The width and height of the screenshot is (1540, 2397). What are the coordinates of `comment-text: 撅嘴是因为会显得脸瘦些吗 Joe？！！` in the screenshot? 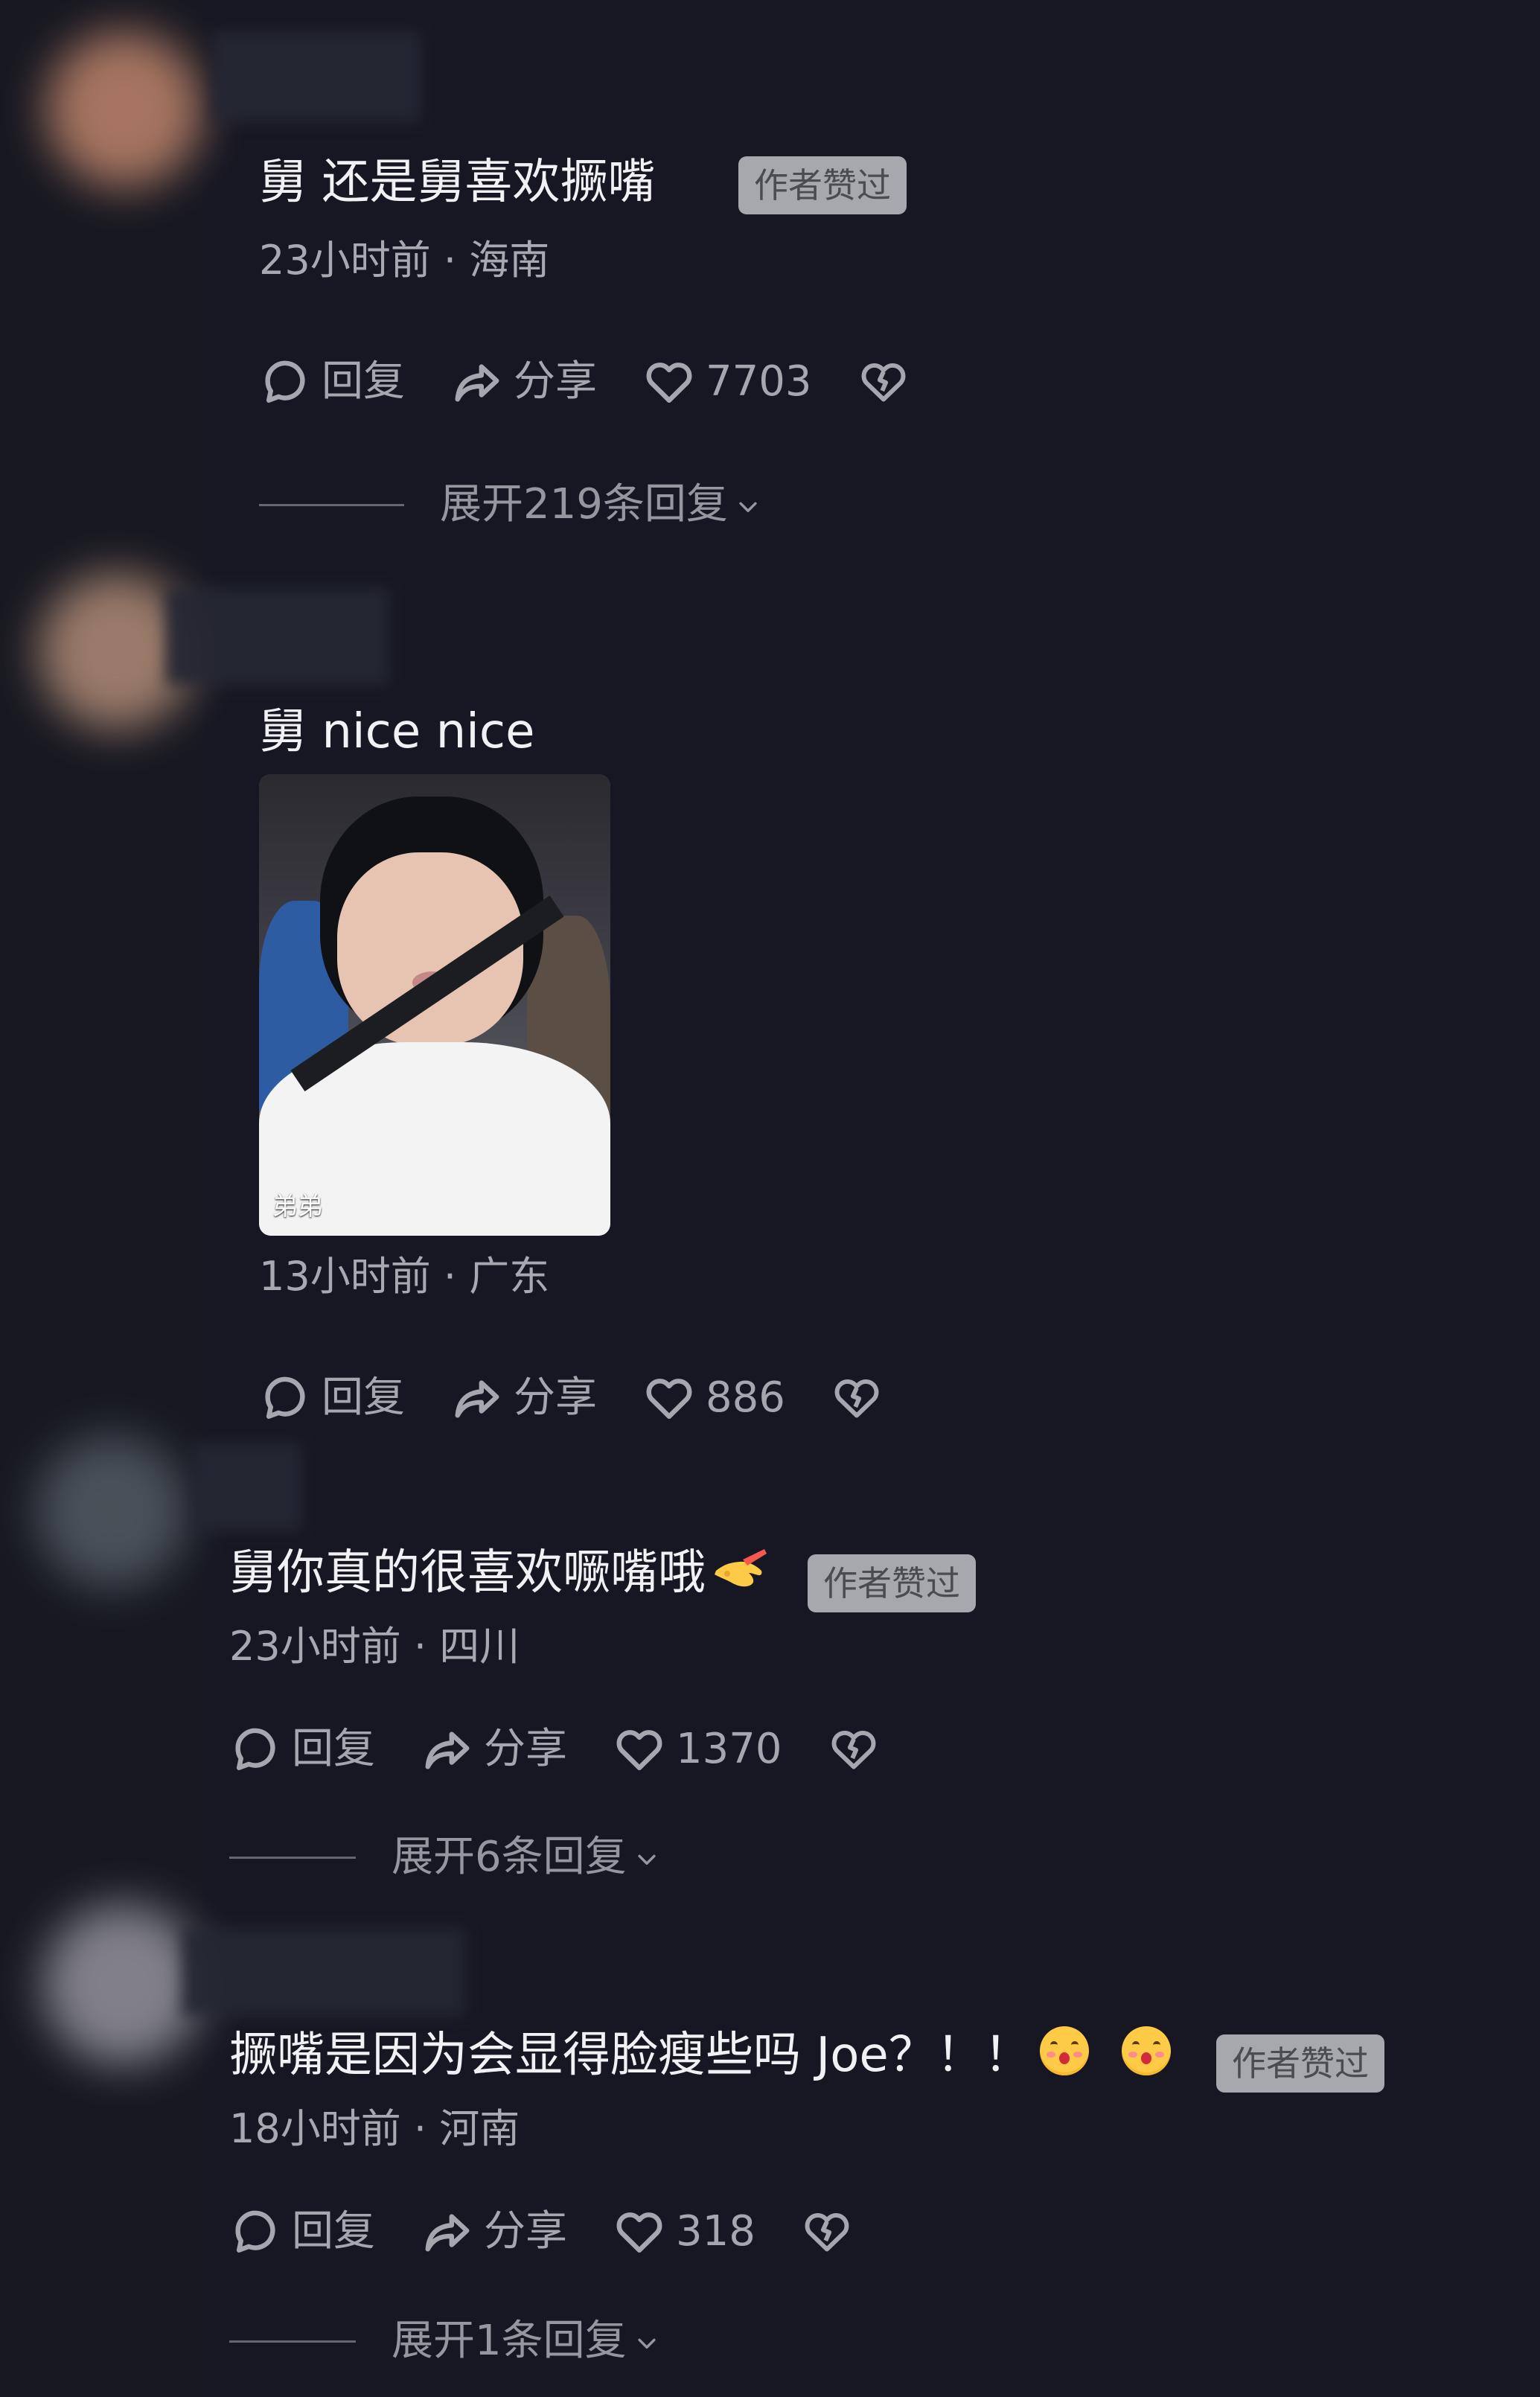 It's located at (630, 2055).